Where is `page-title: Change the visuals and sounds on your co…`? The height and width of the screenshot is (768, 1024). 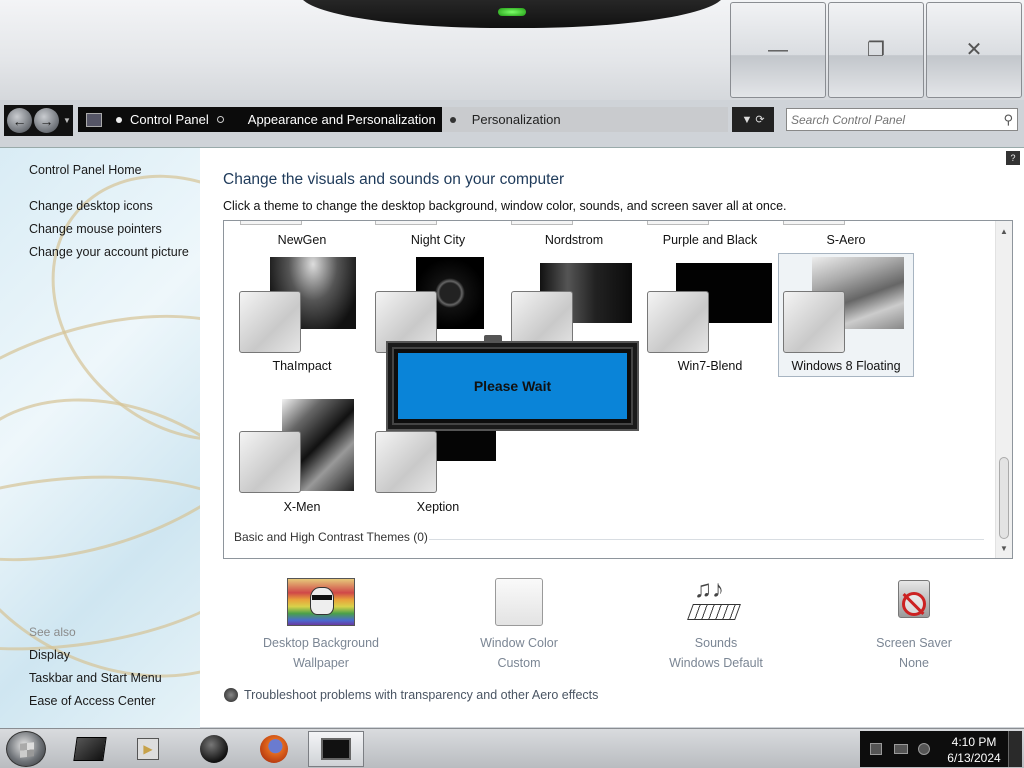 page-title: Change the visuals and sounds on your co… is located at coordinates (394, 179).